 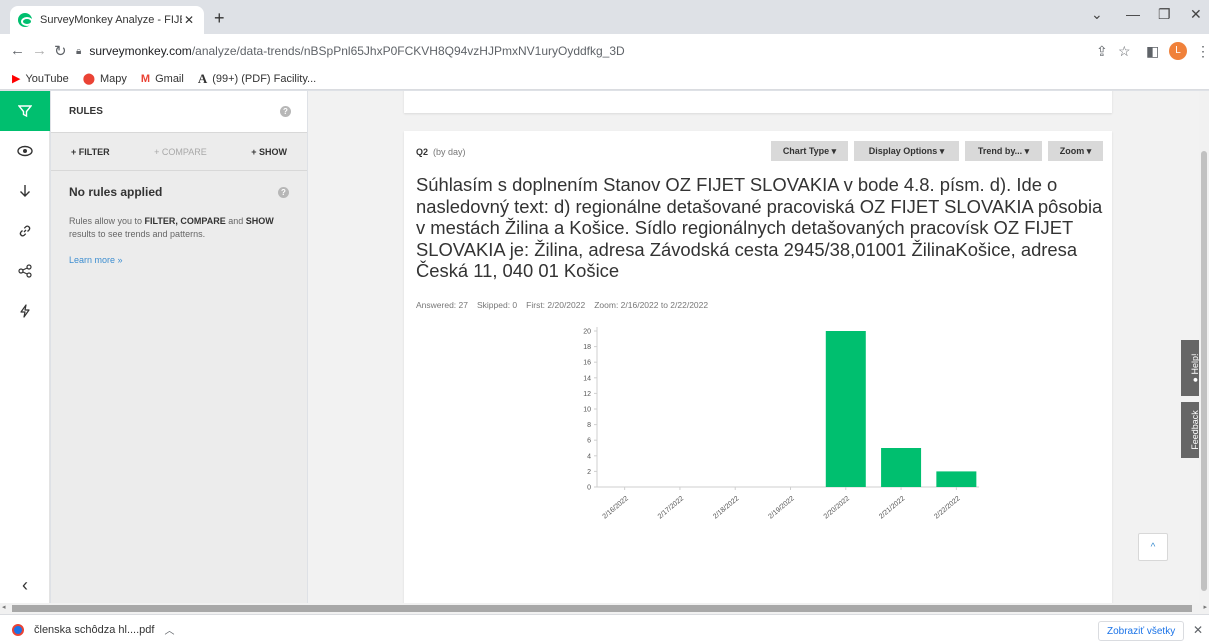 I want to click on back-icon: ←, so click(x=17, y=50).